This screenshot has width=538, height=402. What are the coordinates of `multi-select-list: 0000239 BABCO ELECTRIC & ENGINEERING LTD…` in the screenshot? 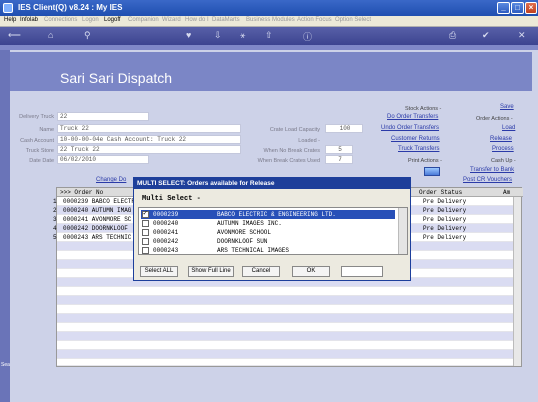 It's located at (273, 231).